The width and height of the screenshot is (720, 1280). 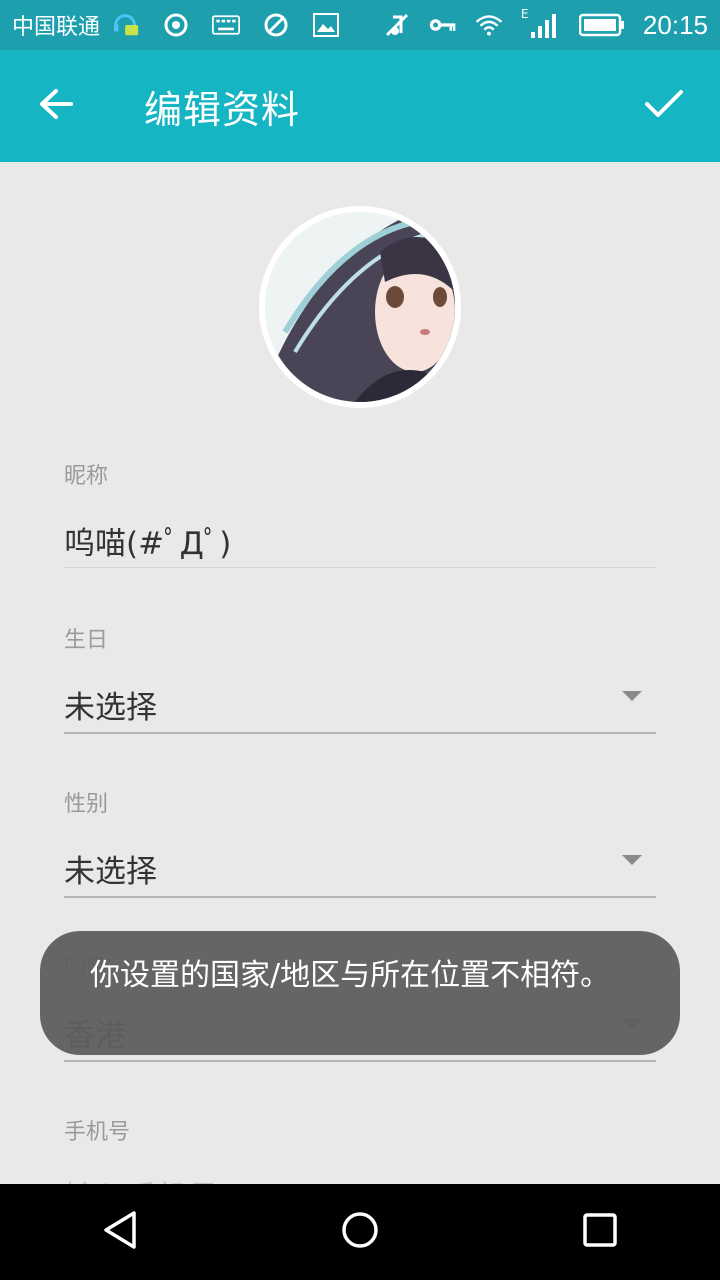 What do you see at coordinates (360, 540) in the screenshot?
I see `nickname-input: 呜喵(#ﾟДﾟ)` at bounding box center [360, 540].